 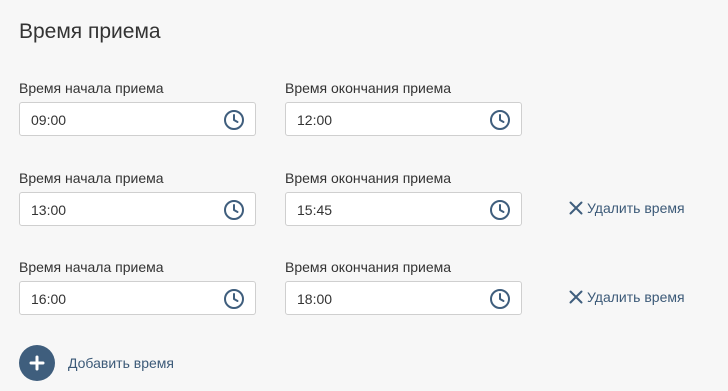 I want to click on section-title: Время приема, so click(x=90, y=31).